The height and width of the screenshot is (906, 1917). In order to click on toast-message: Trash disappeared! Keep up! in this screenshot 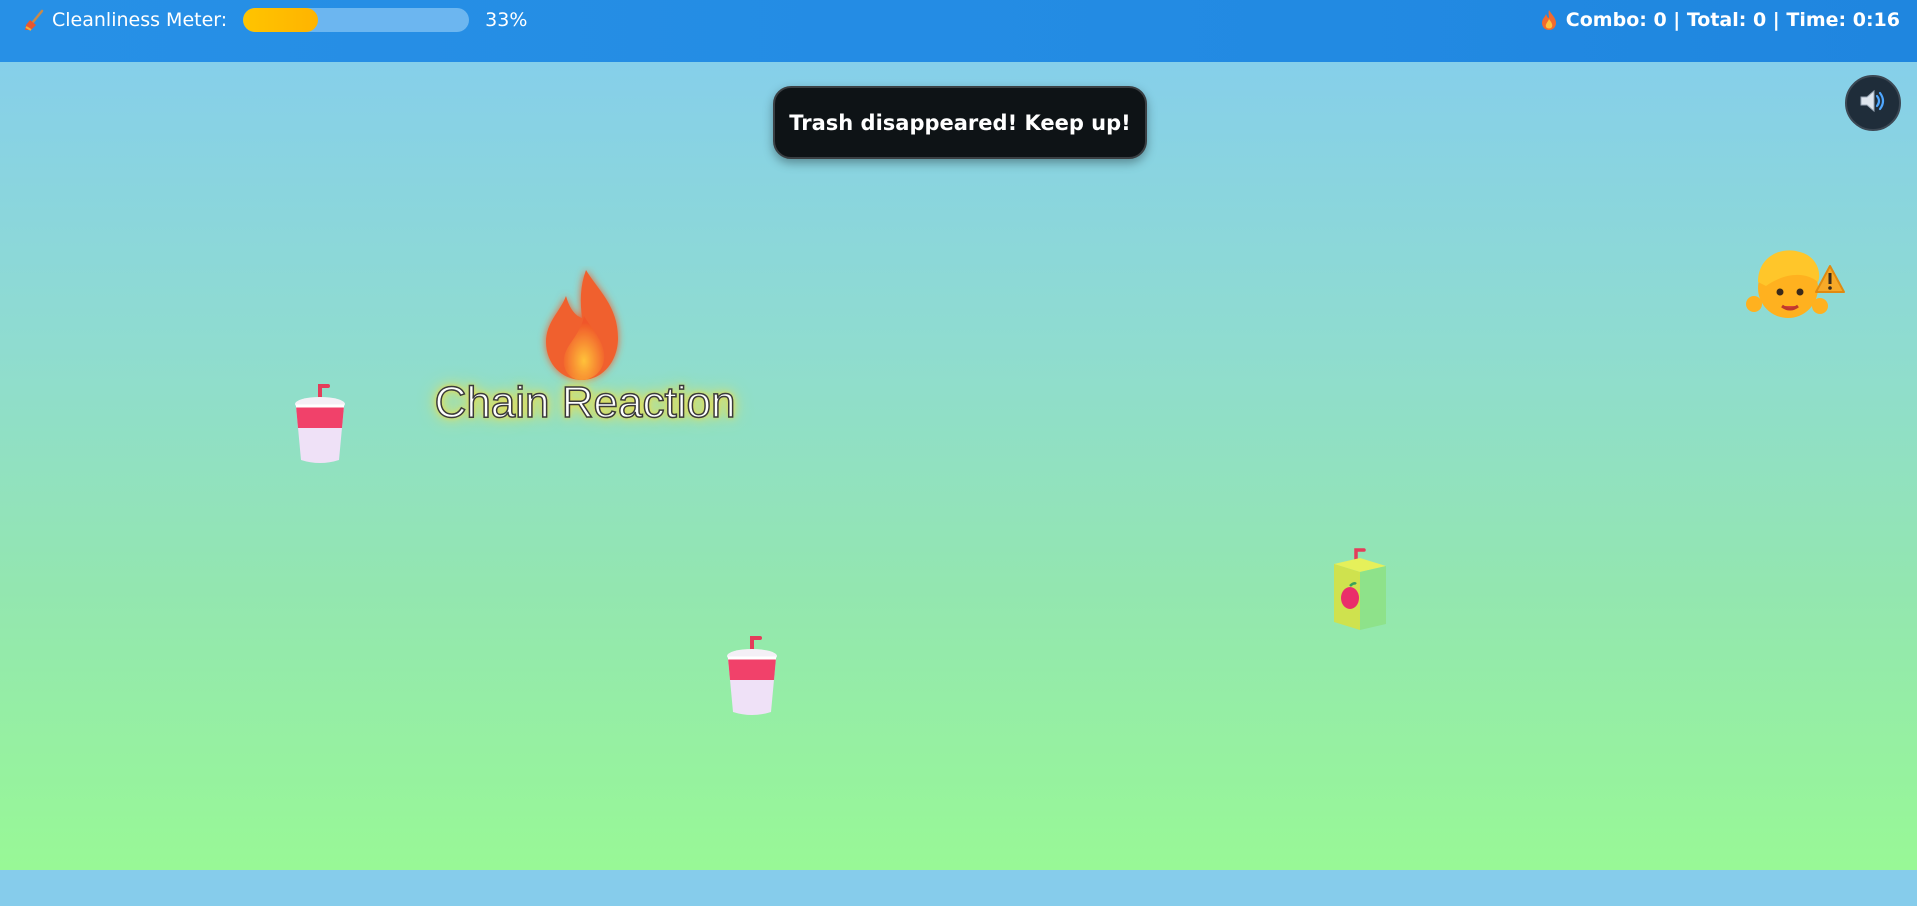, I will do `click(960, 122)`.